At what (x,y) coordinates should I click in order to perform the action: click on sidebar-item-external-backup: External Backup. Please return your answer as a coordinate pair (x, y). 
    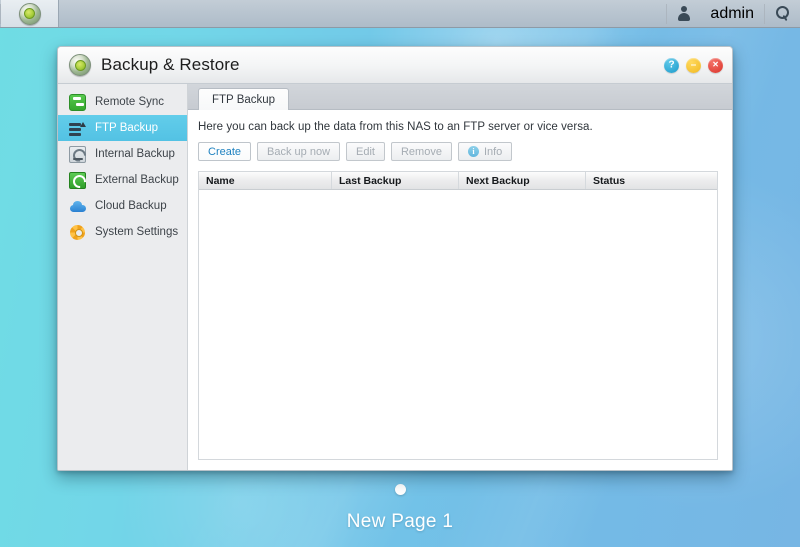
    Looking at the image, I should click on (122, 180).